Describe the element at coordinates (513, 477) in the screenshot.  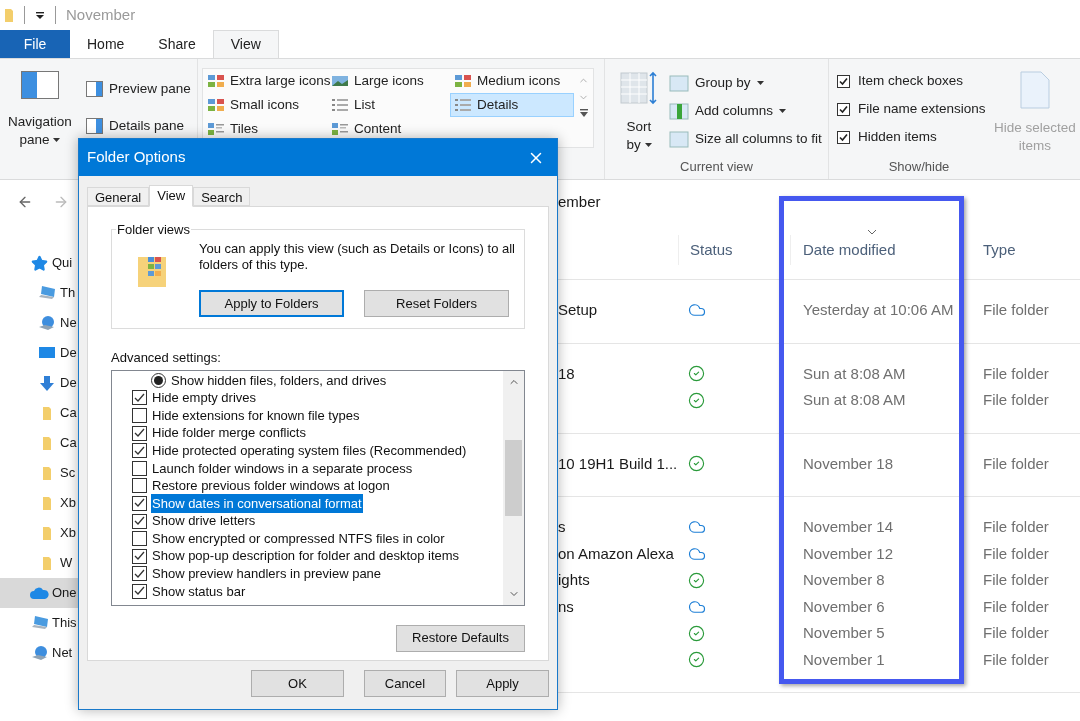
I see `scroll-thumb` at that location.